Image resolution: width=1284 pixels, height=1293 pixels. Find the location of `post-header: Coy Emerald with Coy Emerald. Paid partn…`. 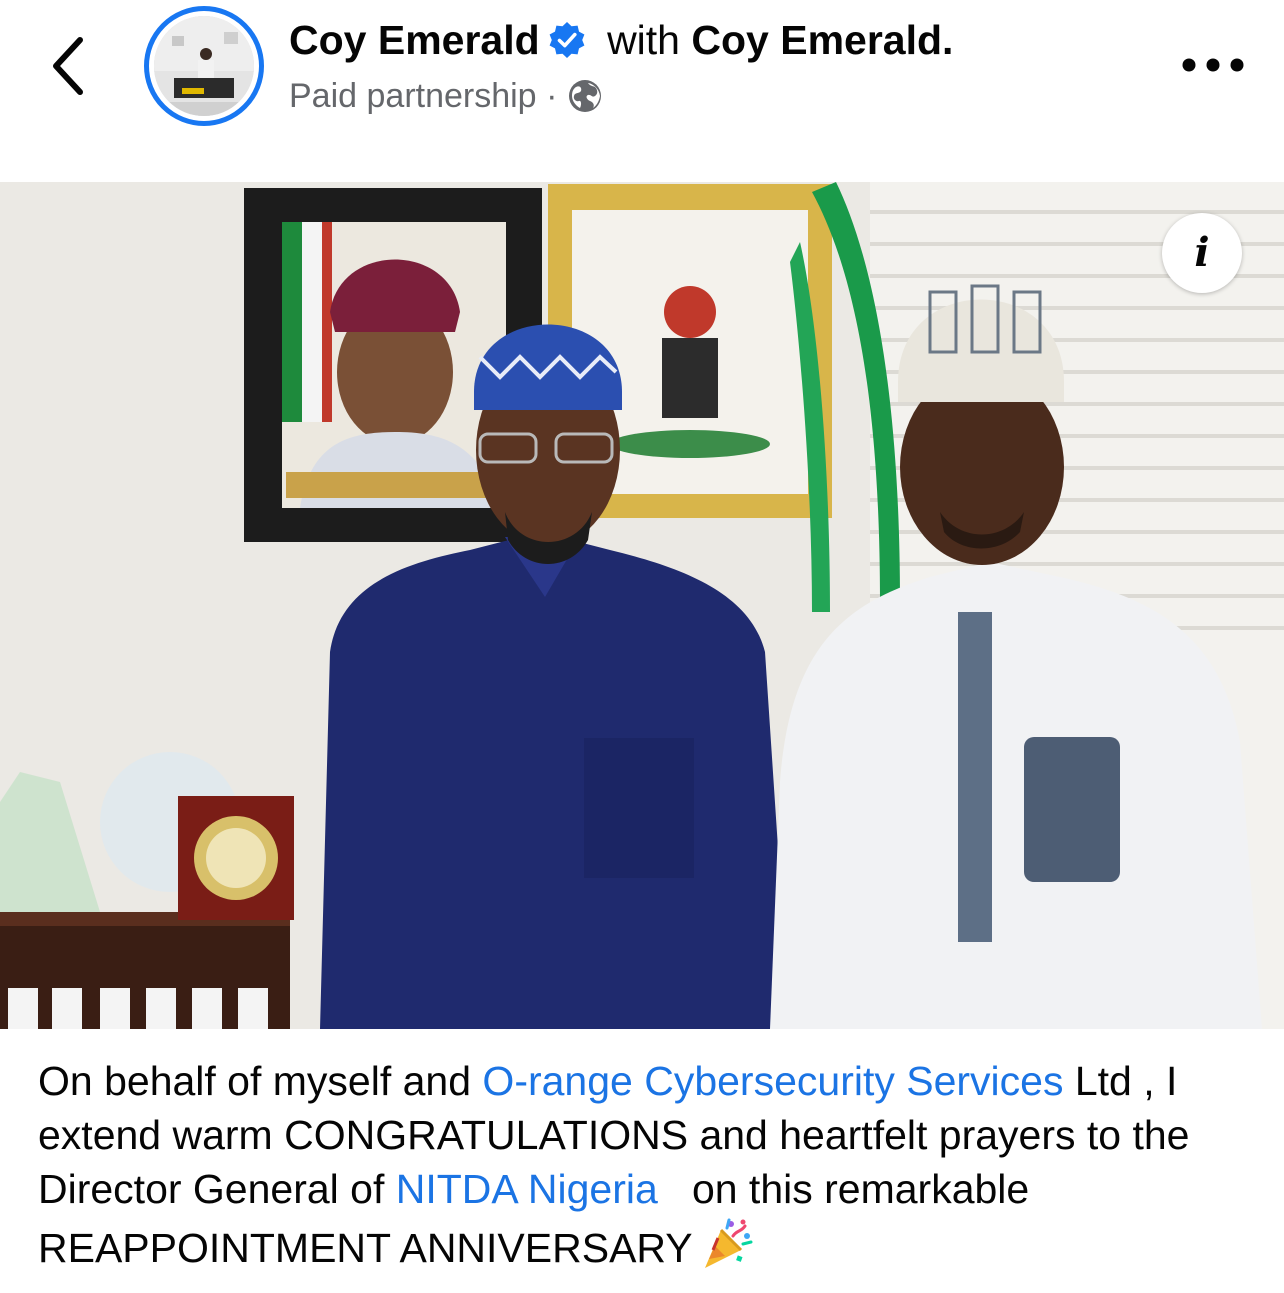

post-header: Coy Emerald with Coy Emerald. Paid partn… is located at coordinates (642, 75).